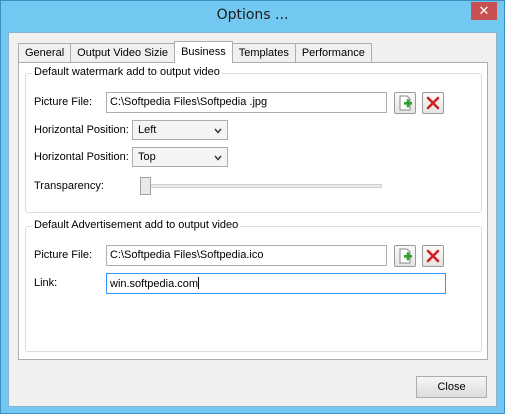 This screenshot has height=414, width=505. What do you see at coordinates (147, 130) in the screenshot?
I see `watermark-hpos-value: Left` at bounding box center [147, 130].